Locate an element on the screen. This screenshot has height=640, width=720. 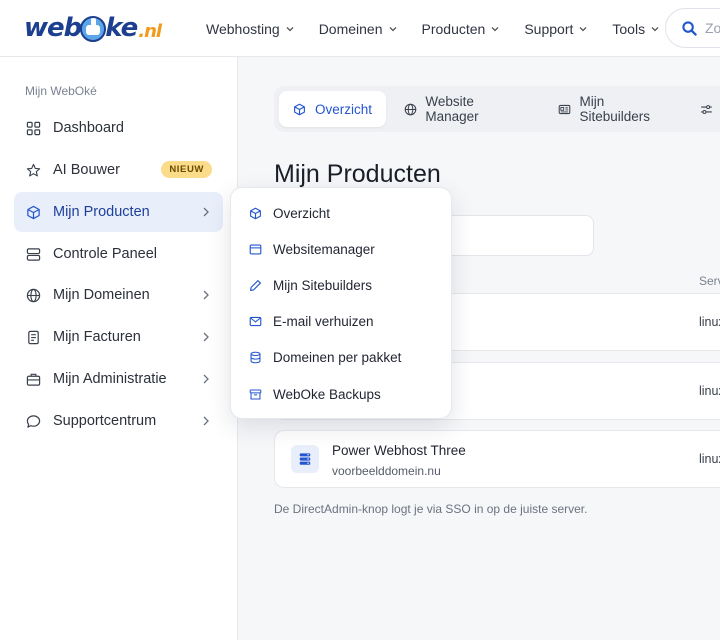
database-icon is located at coordinates (256, 358).